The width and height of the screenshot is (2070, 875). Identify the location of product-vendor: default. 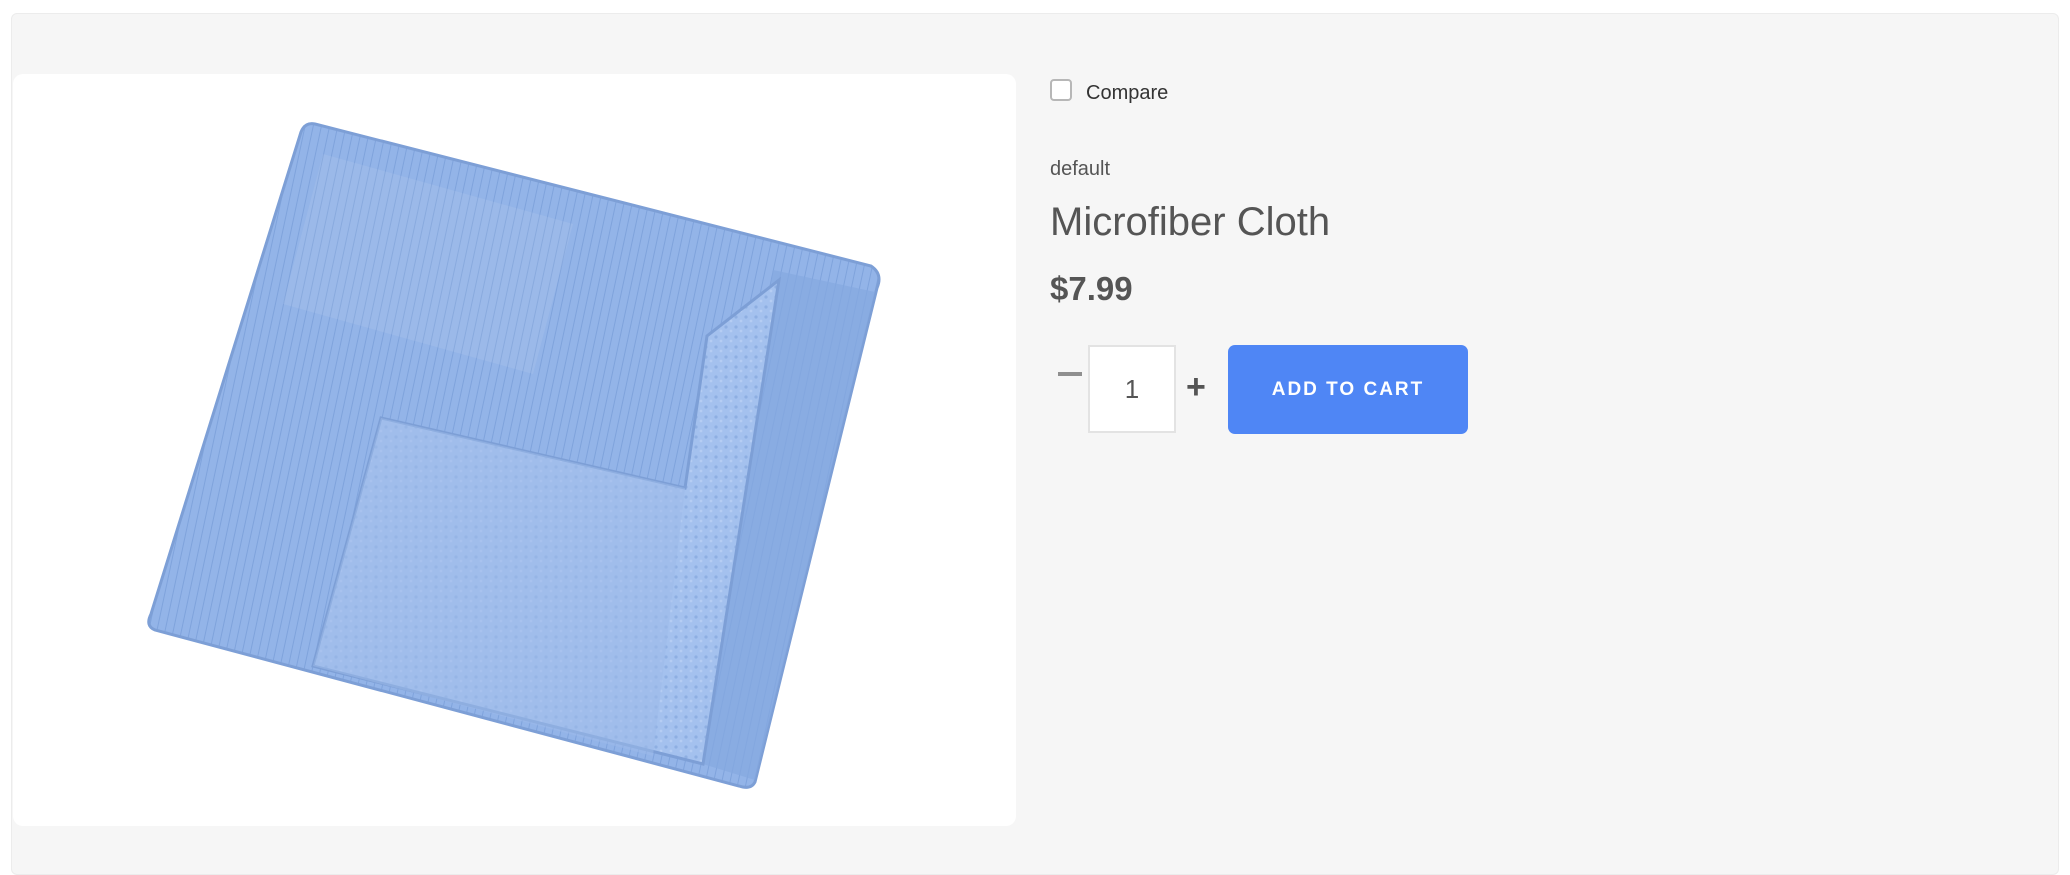
(1080, 169).